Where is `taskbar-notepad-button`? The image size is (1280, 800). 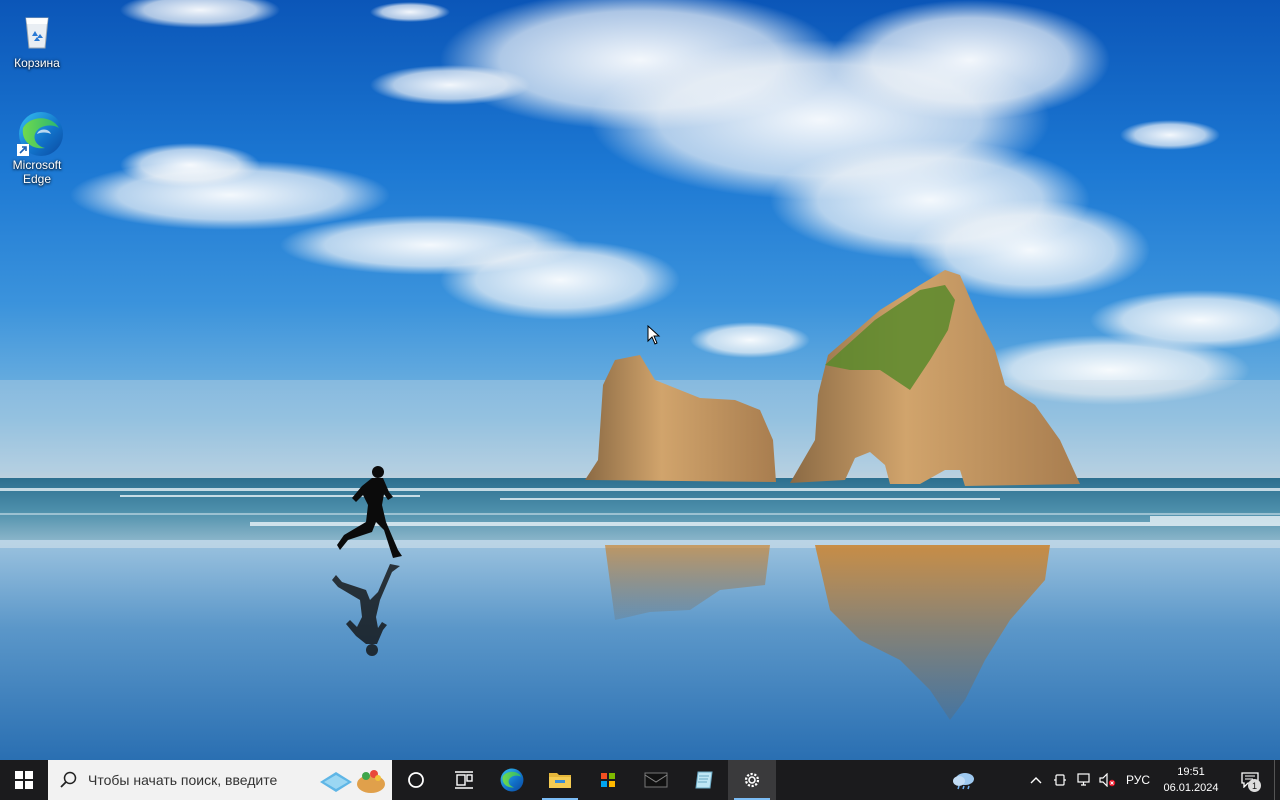
taskbar-notepad-button is located at coordinates (704, 780).